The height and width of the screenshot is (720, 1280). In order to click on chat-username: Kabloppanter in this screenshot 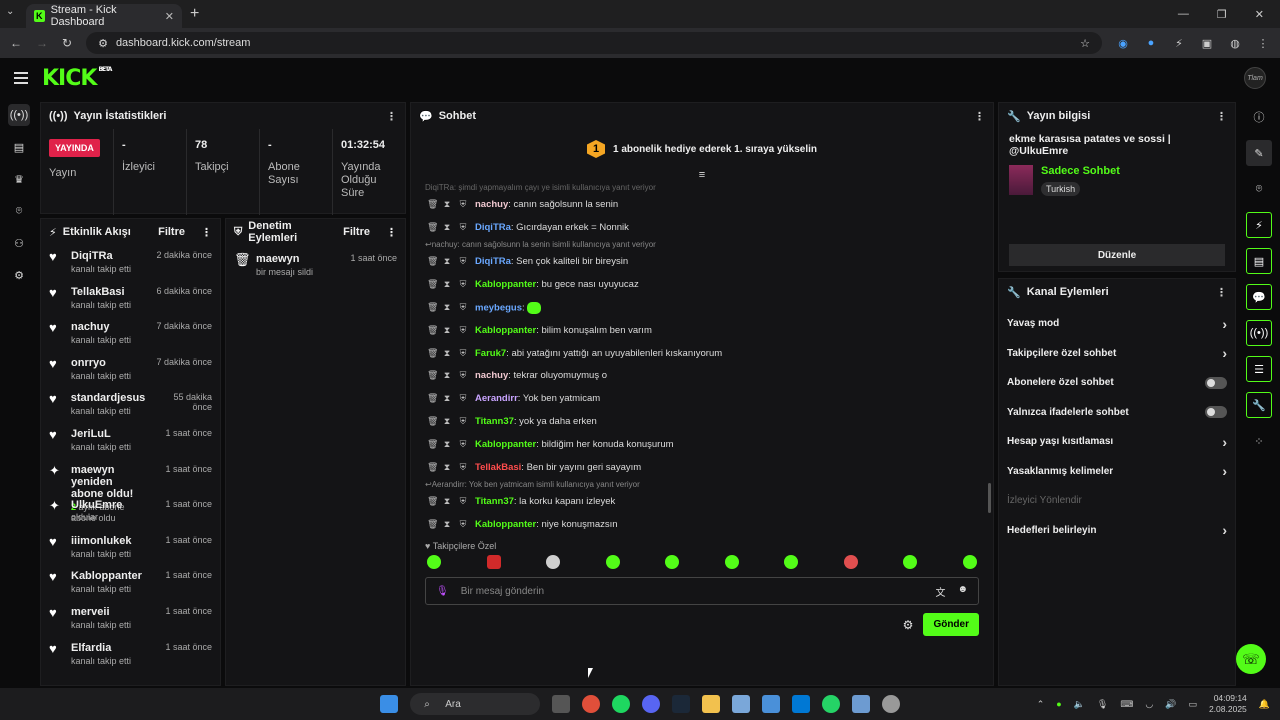, I will do `click(505, 524)`.